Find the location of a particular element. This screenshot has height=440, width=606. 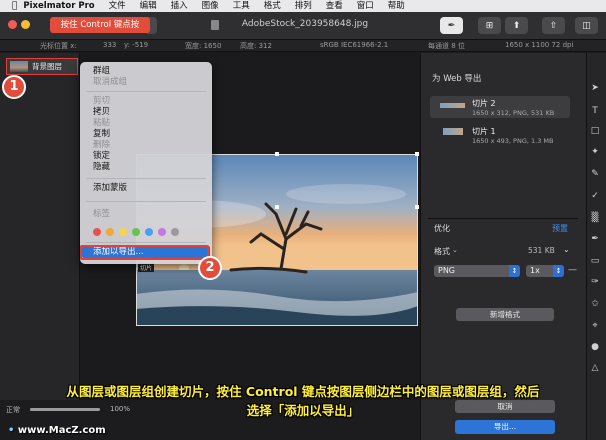

menu-edit: 编辑 is located at coordinates (148, 6).